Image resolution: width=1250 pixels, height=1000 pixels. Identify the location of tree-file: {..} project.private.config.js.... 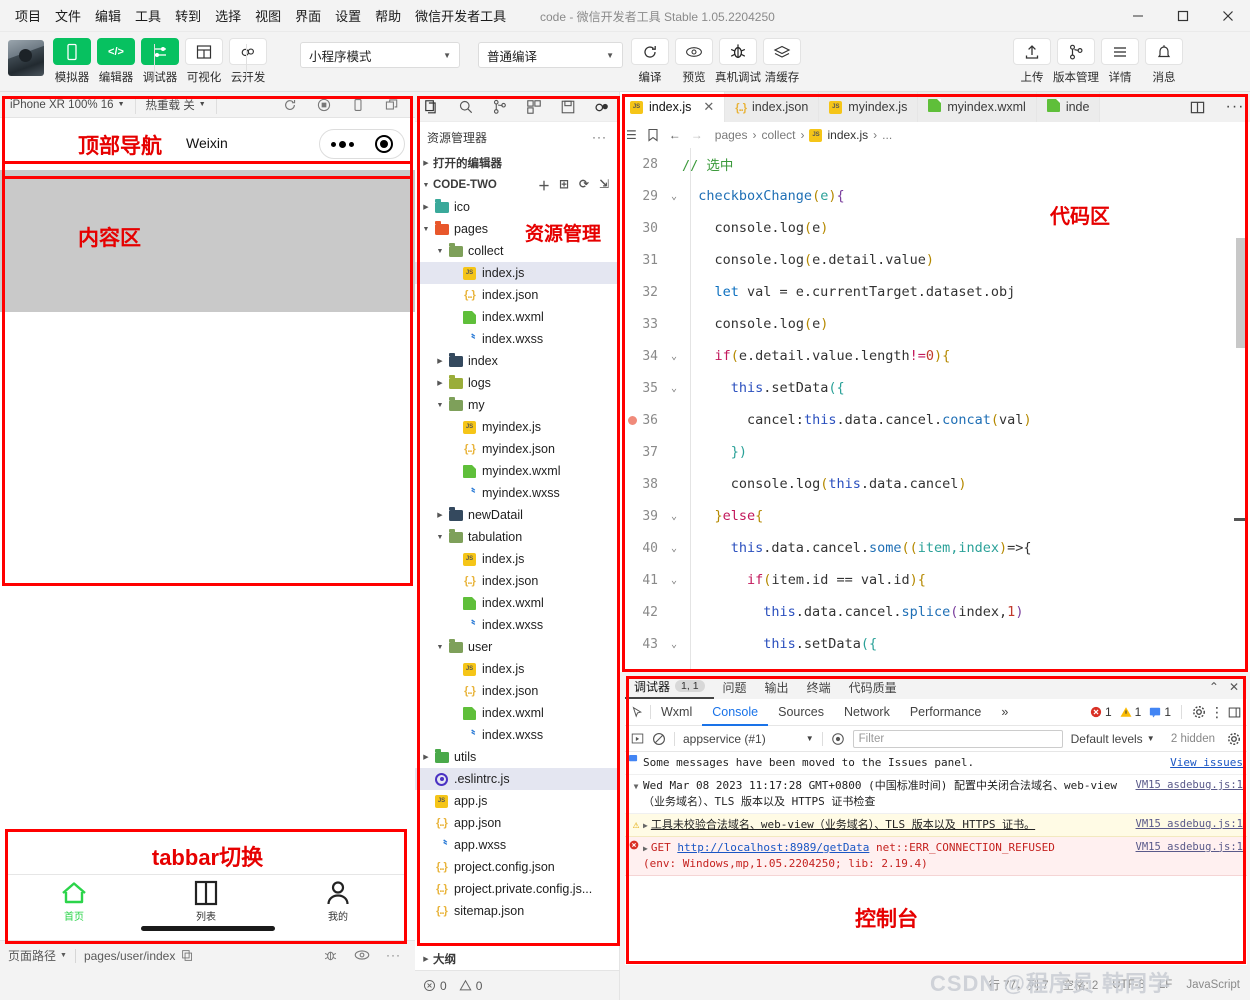
(517, 889).